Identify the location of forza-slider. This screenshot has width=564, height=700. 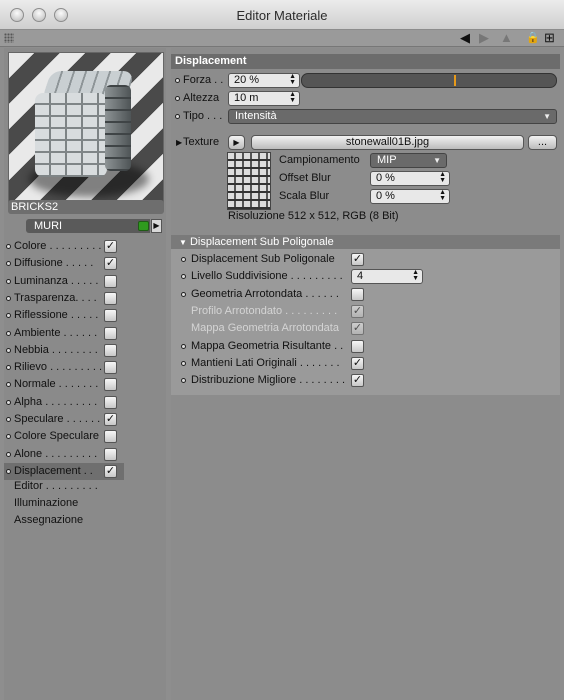
(429, 80).